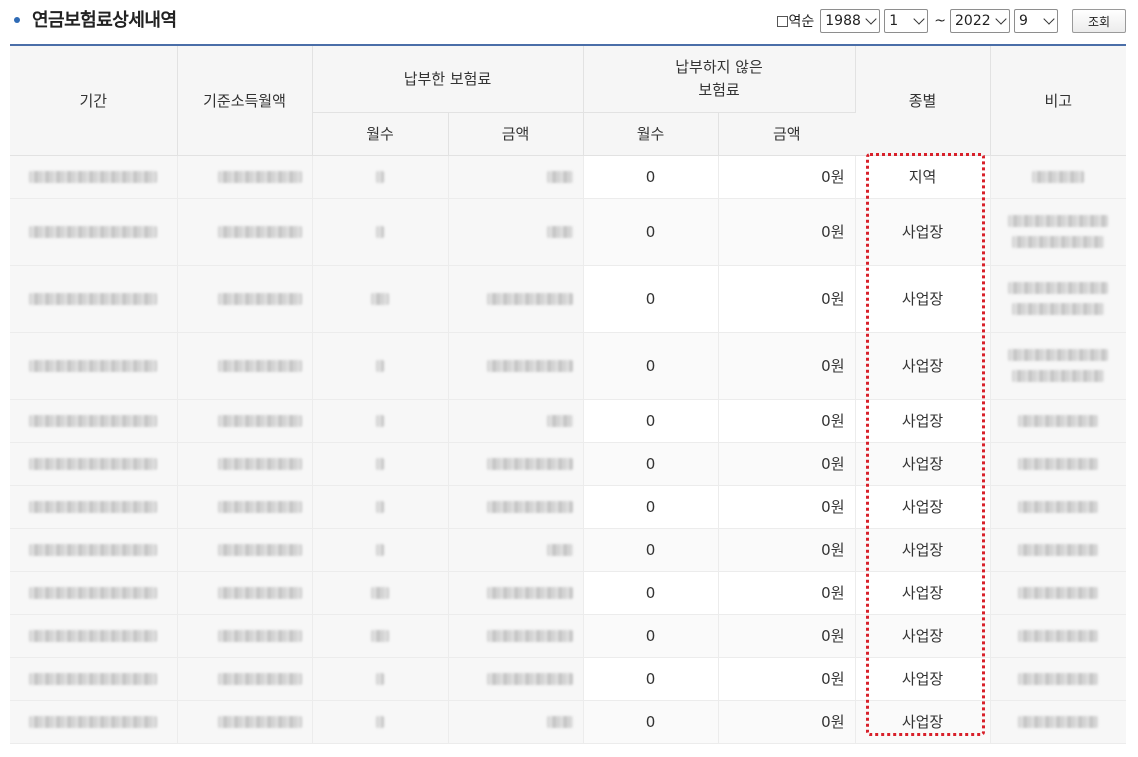 The height and width of the screenshot is (757, 1138). What do you see at coordinates (516, 134) in the screenshot?
I see `header-paid-amount: 금액` at bounding box center [516, 134].